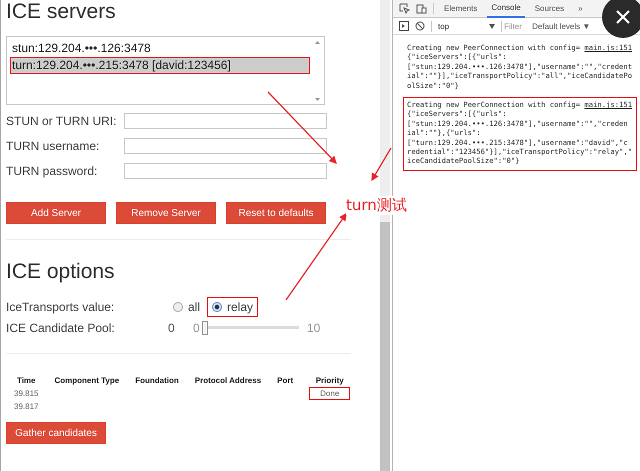 The width and height of the screenshot is (640, 471). Describe the element at coordinates (228, 381) in the screenshot. I see `column-header: Protocol Address` at that location.